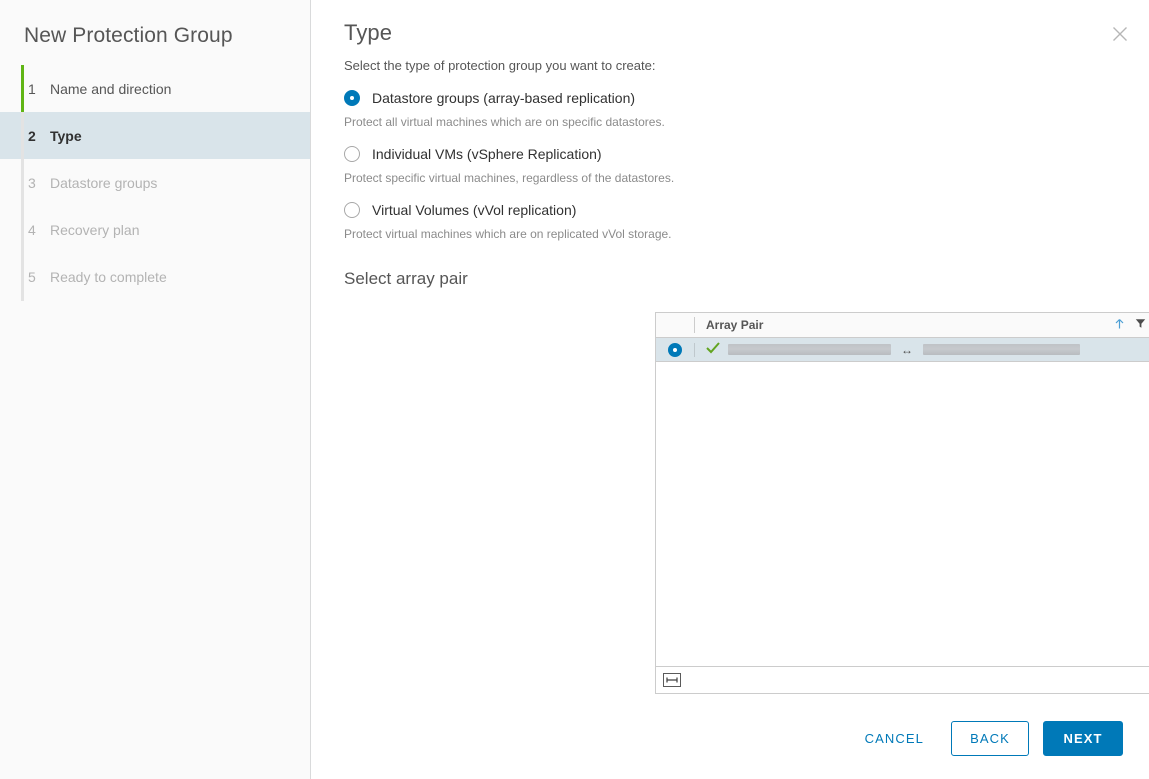  I want to click on sidebar-step-type: 2 Type, so click(155, 135).